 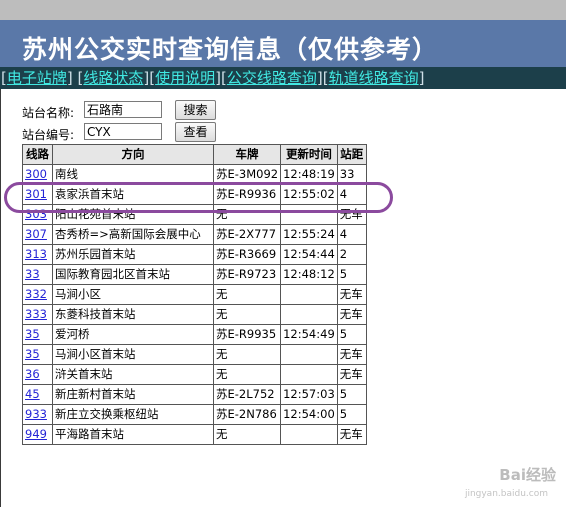 What do you see at coordinates (32, 374) in the screenshot?
I see `line-number-link: 36` at bounding box center [32, 374].